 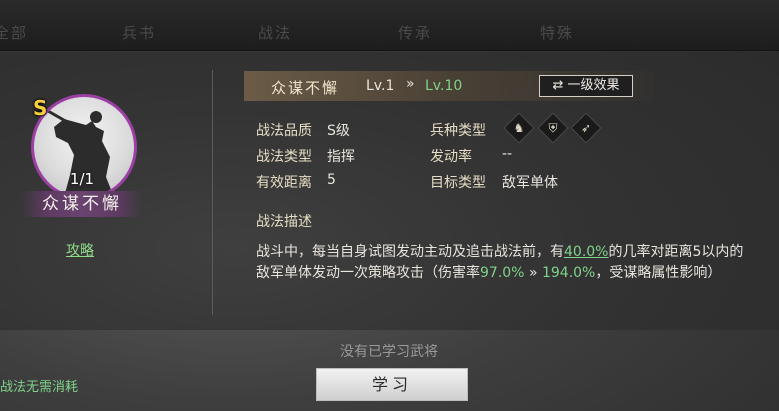 I want to click on no-cost-text: 战法无需消耗, so click(x=39, y=387).